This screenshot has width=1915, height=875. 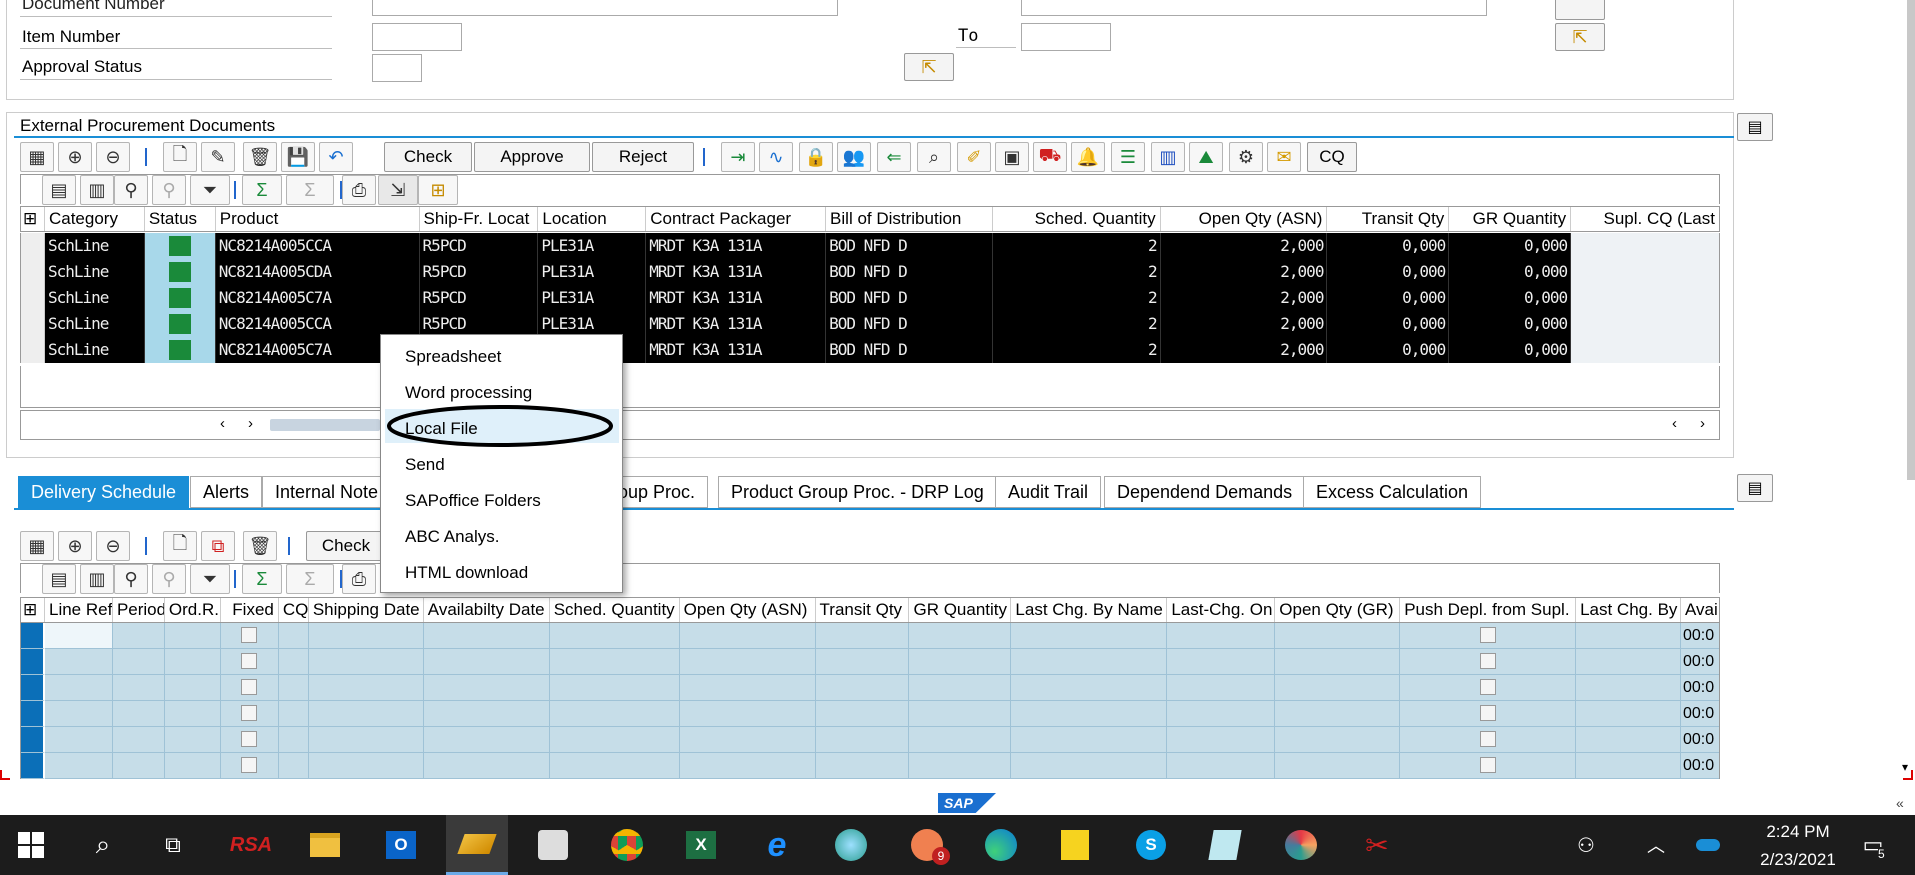 What do you see at coordinates (359, 579) in the screenshot?
I see `print-button-2: ⎙` at bounding box center [359, 579].